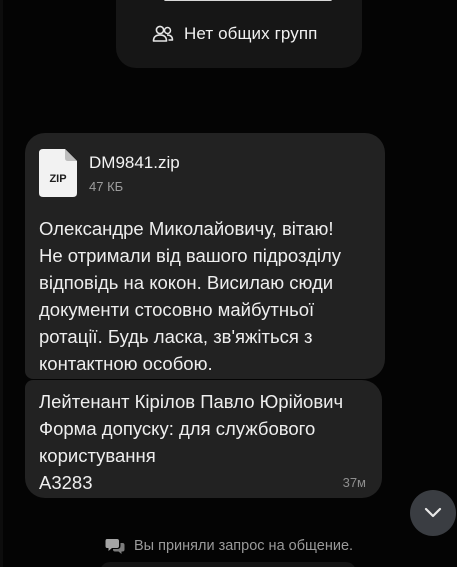 This screenshot has height=567, width=457. I want to click on people-icon, so click(163, 33).